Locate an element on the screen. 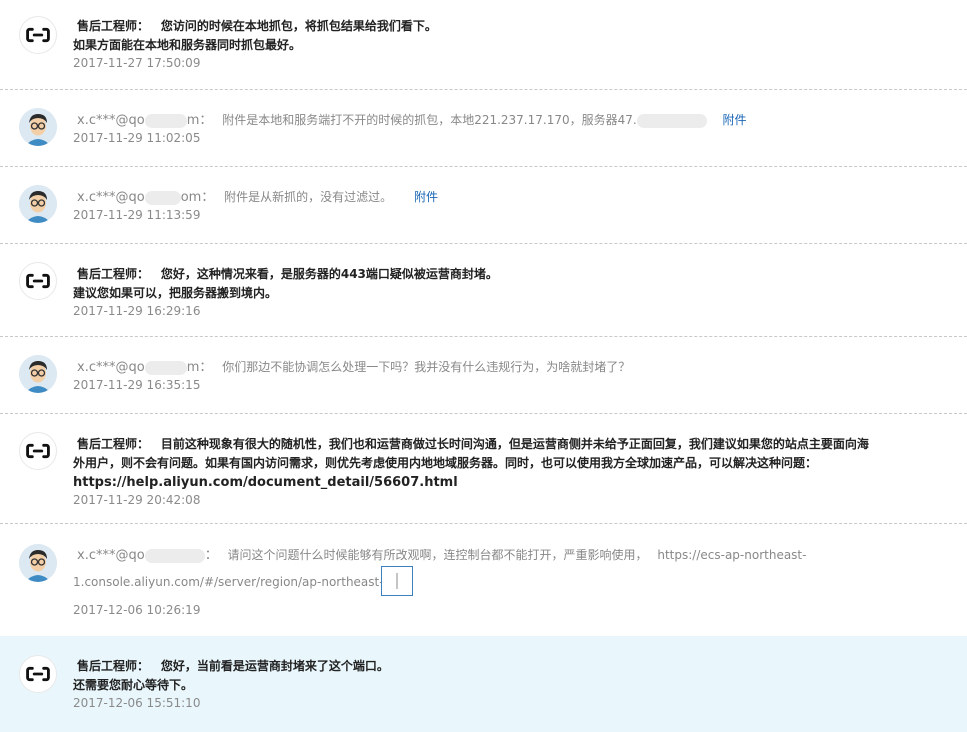 The width and height of the screenshot is (967, 732). message-timestamp: 2017-12-06 15:51:10 is located at coordinates (137, 703).